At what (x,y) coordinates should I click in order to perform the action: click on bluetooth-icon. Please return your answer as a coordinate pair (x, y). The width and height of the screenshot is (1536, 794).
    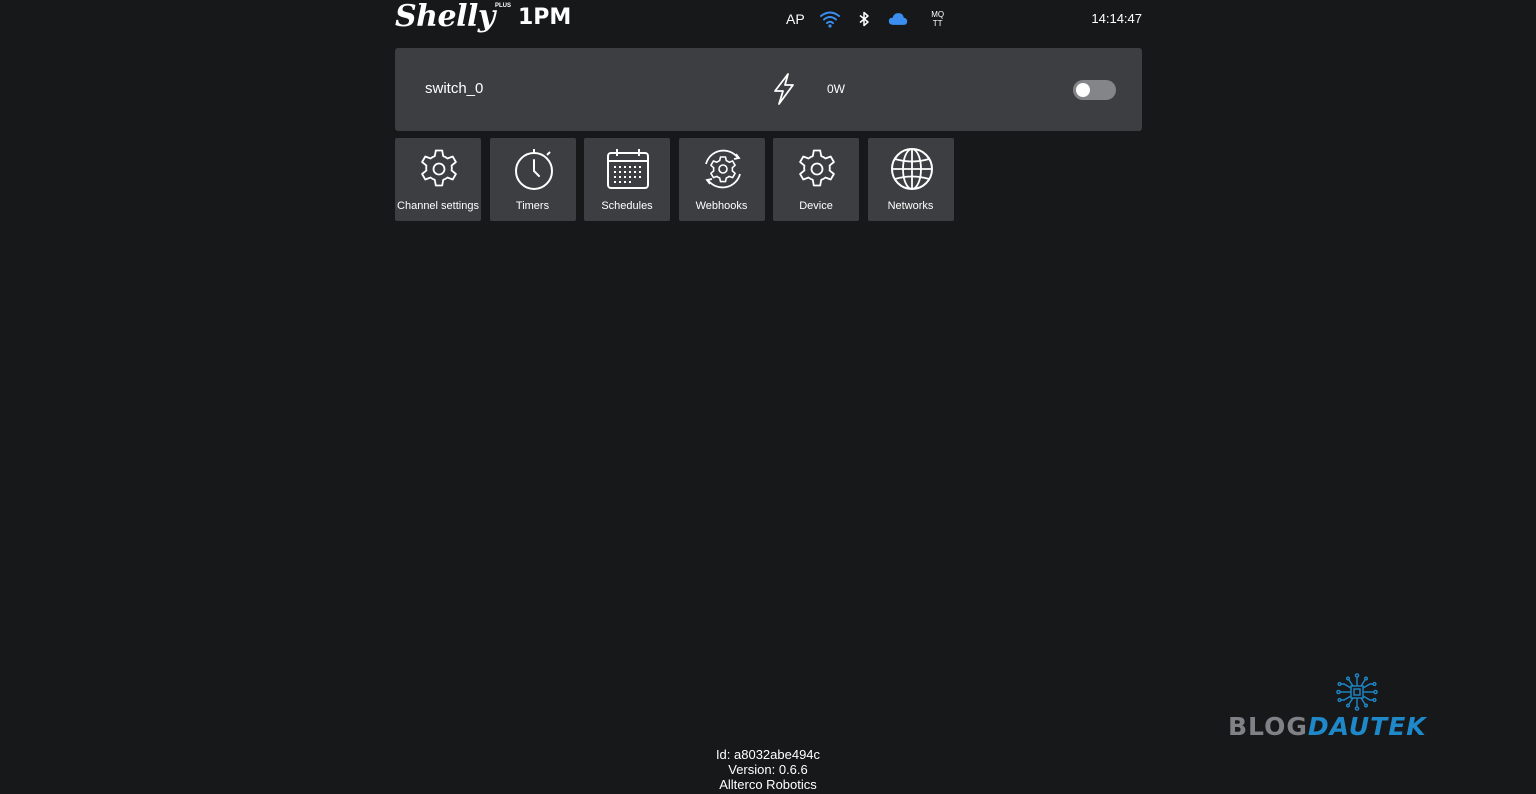
    Looking at the image, I should click on (864, 19).